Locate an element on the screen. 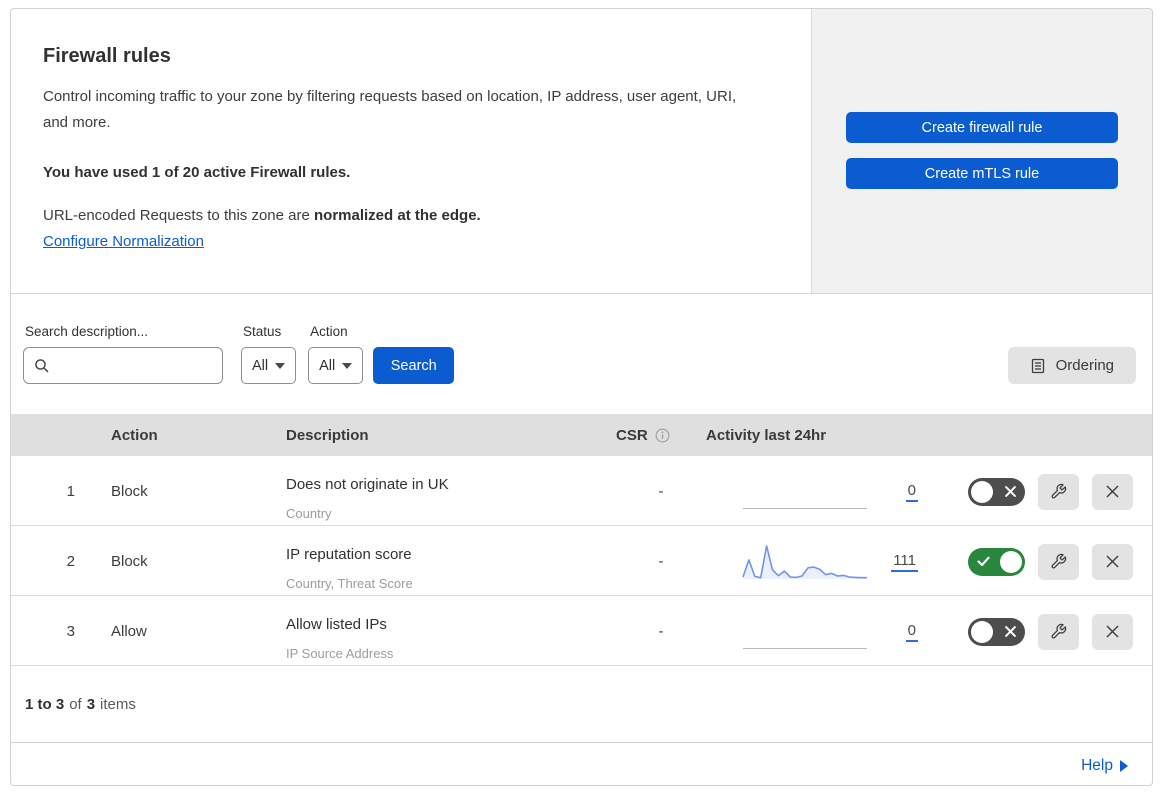 This screenshot has width=1161, height=799. rule-description-cell: IP reputation score Country, Threat Score is located at coordinates (446, 569).